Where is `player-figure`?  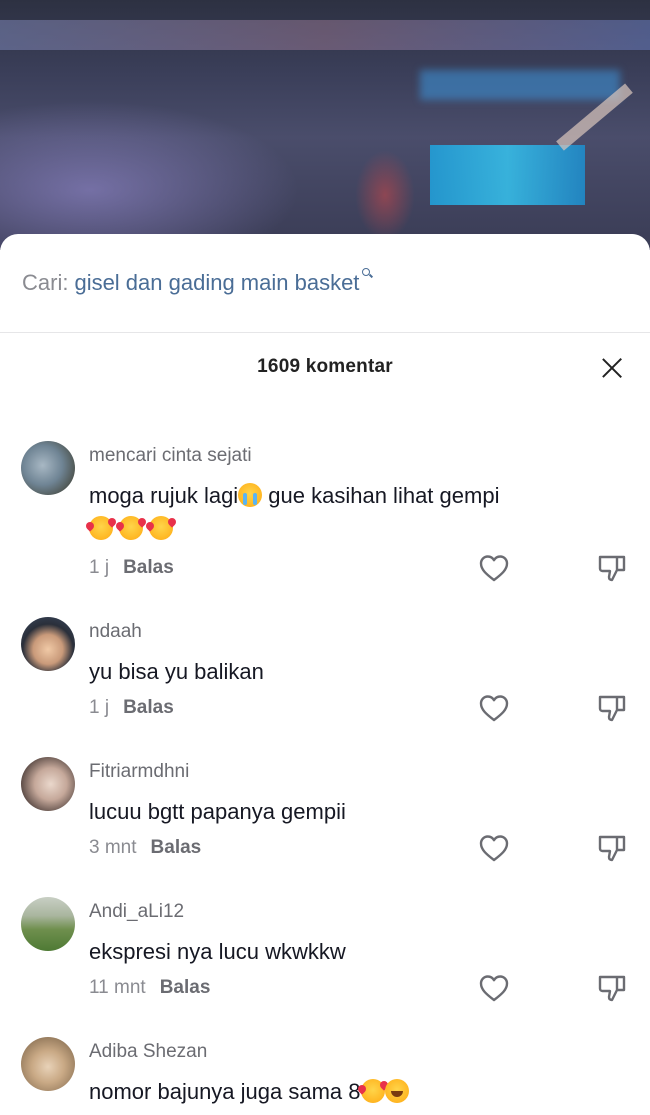
player-figure is located at coordinates (385, 195).